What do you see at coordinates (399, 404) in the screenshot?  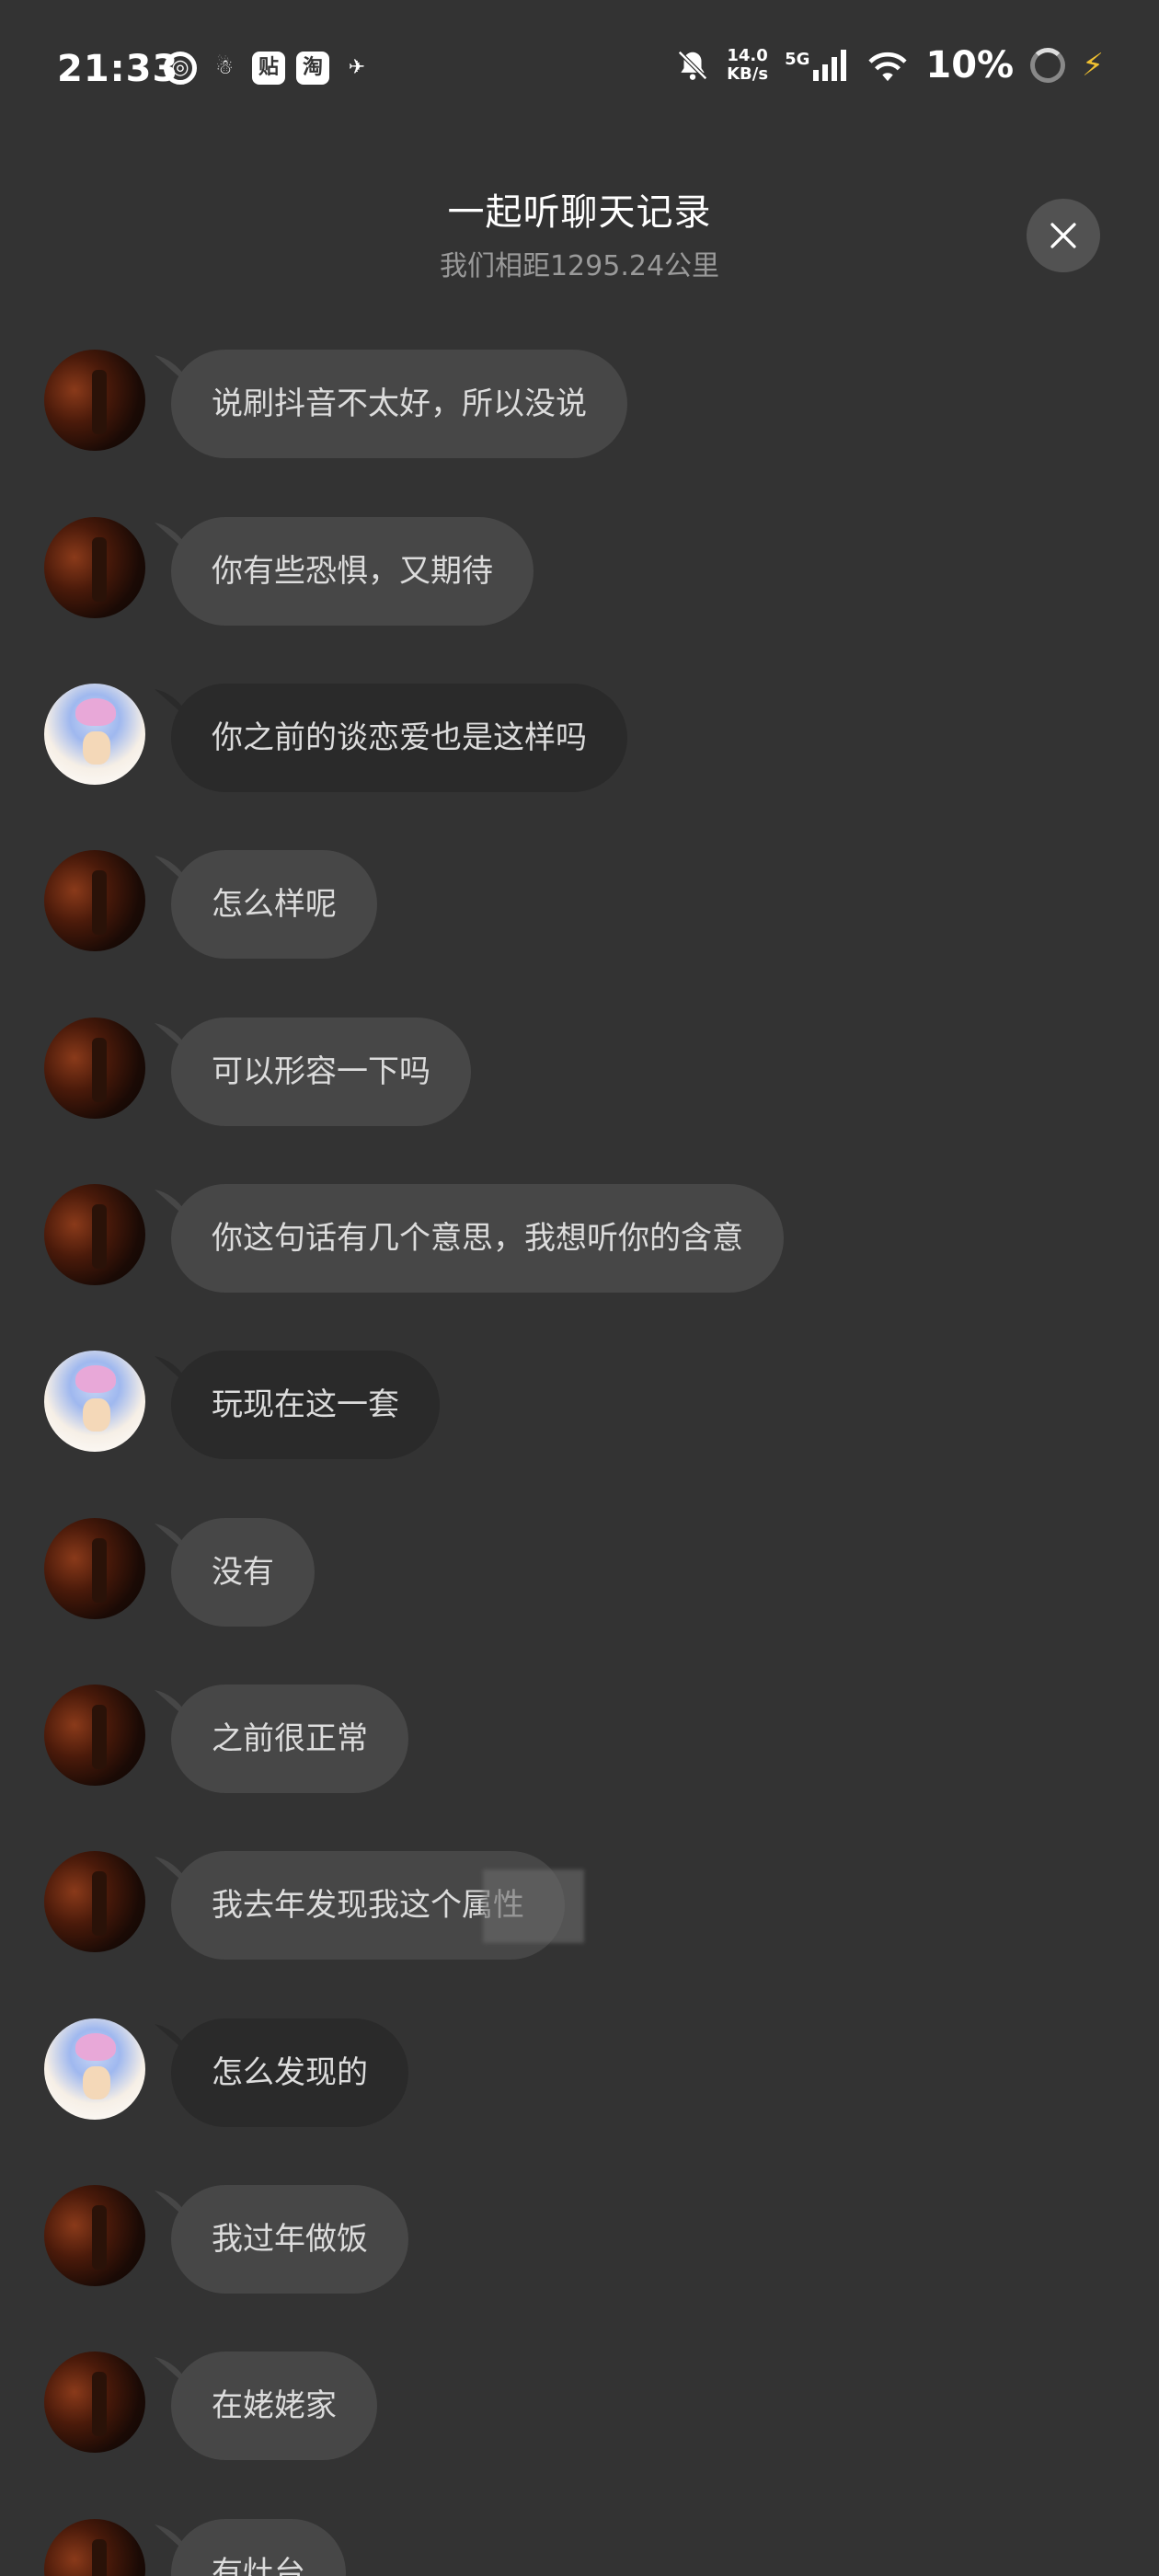 I see `message-bubble: 说刷抖音不太好，所以没说` at bounding box center [399, 404].